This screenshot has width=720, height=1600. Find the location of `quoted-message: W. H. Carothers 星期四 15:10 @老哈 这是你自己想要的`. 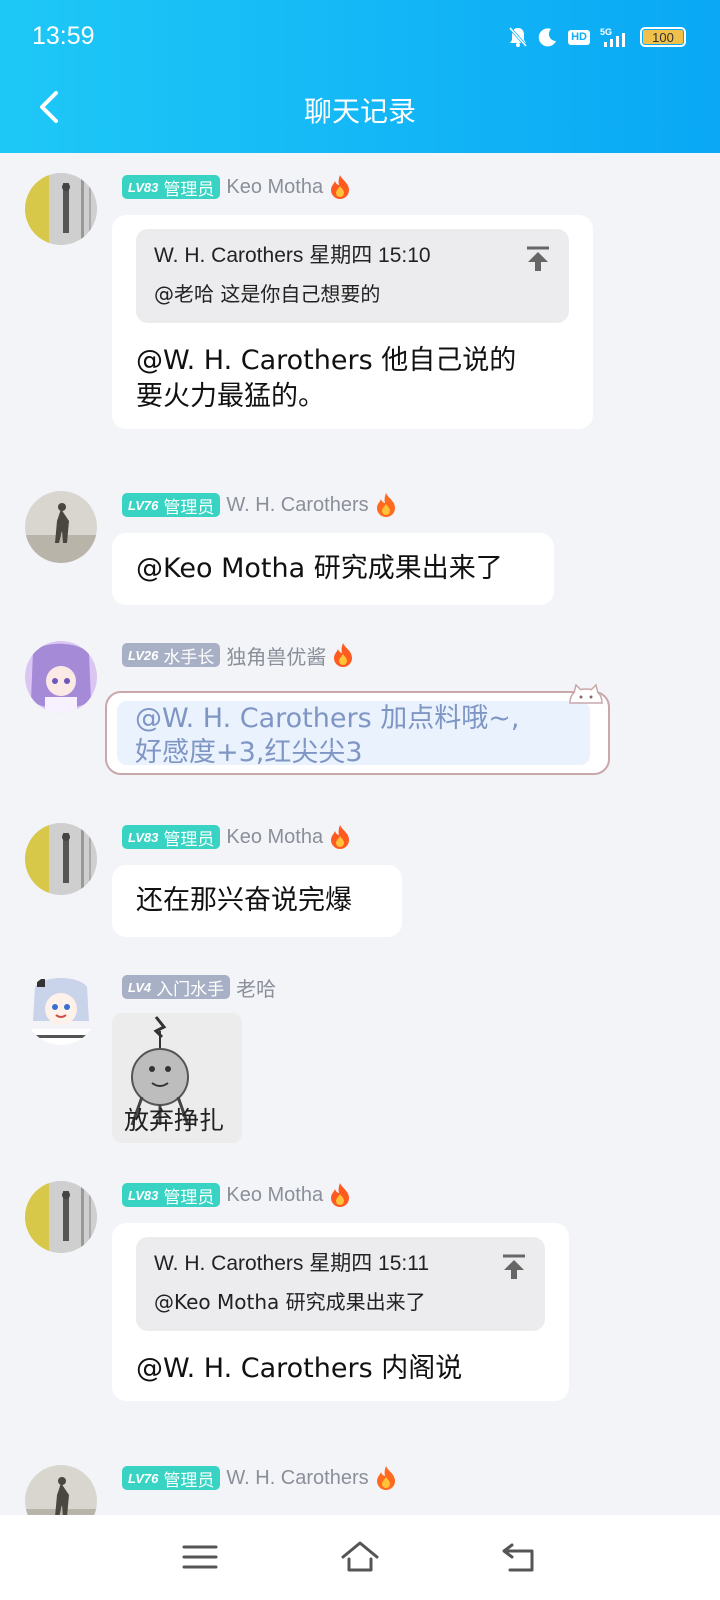

quoted-message: W. H. Carothers 星期四 15:10 @老哈 这是你自己想要的 is located at coordinates (352, 276).